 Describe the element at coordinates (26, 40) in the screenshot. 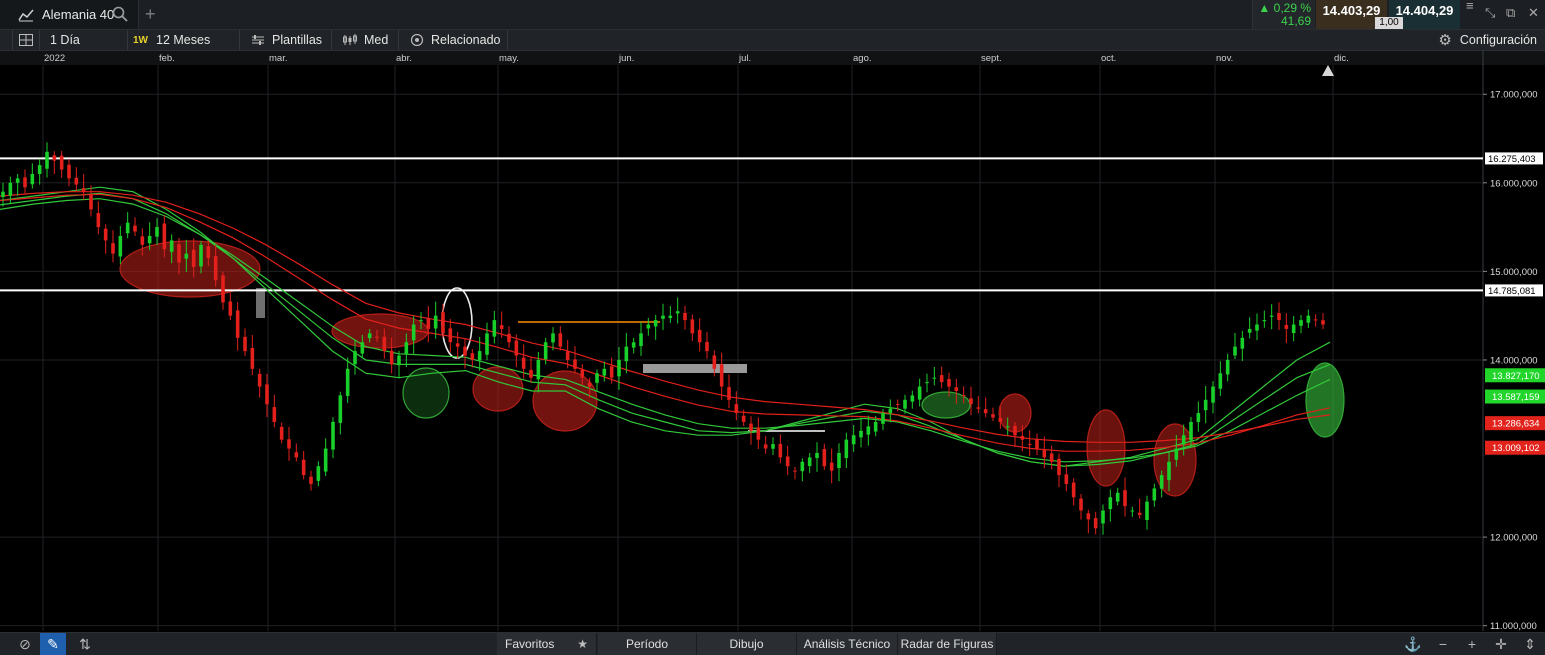

I see `layout-button` at that location.